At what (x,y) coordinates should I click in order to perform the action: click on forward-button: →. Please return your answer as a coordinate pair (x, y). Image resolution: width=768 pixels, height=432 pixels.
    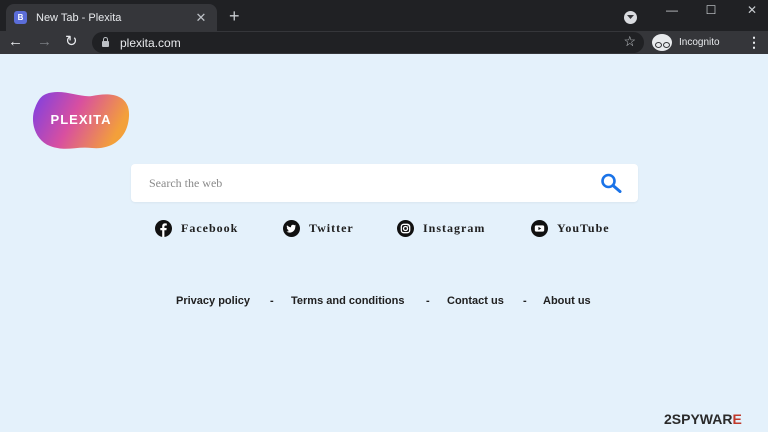
    Looking at the image, I should click on (44, 42).